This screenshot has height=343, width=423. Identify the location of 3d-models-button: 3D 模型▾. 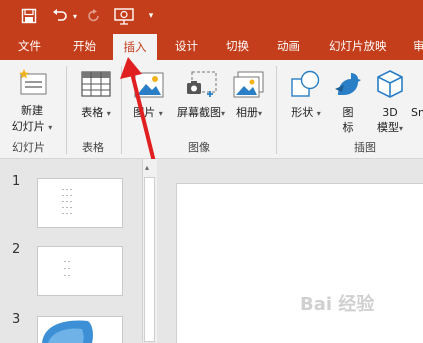
(390, 102).